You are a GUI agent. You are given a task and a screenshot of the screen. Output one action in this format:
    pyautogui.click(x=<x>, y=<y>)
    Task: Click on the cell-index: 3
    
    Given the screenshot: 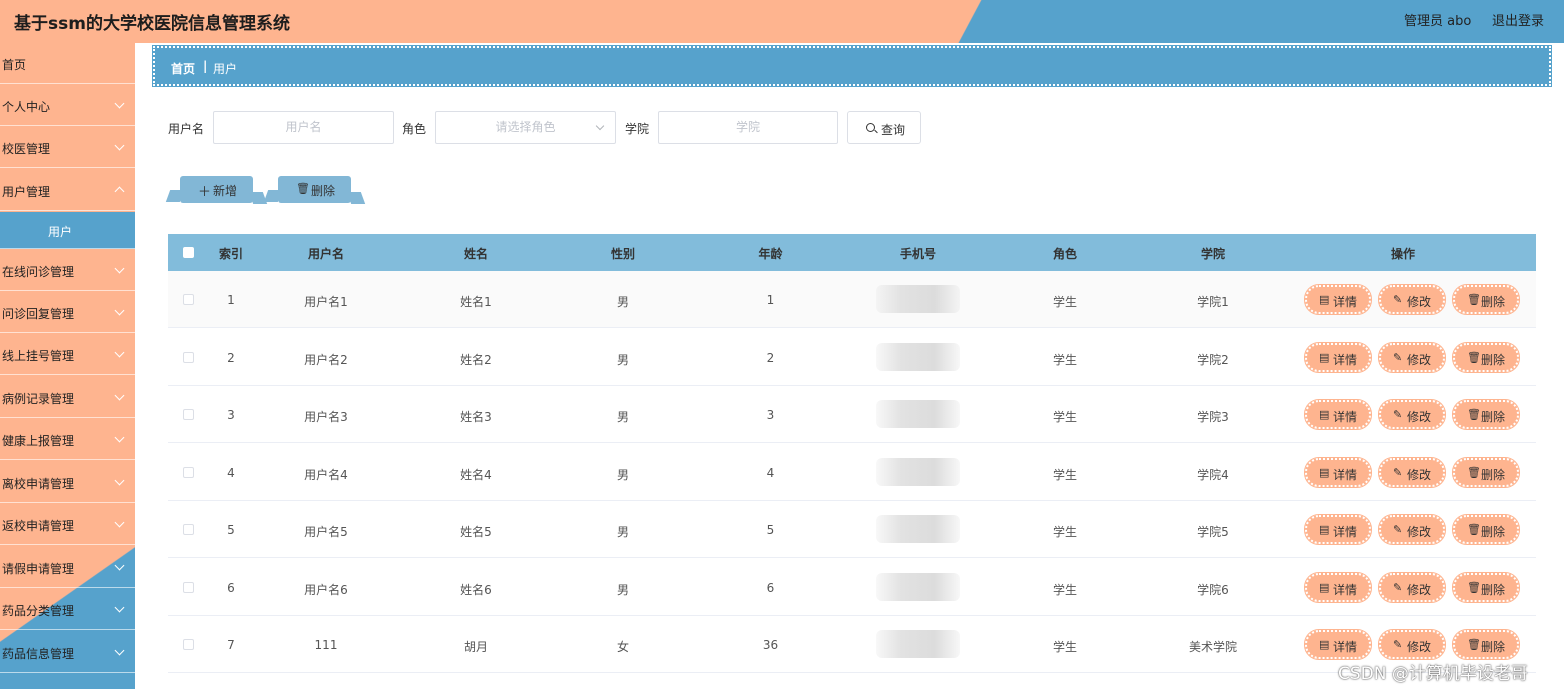 What is the action you would take?
    pyautogui.click(x=231, y=415)
    